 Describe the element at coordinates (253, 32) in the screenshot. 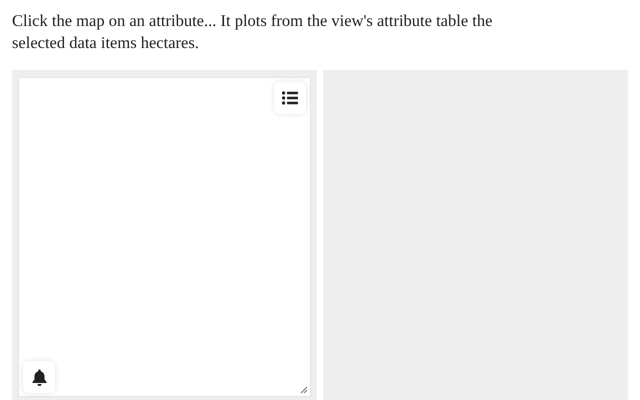

I see `intro-text: Click the map on an attribute... It plots from the view's attribute table the selected data items hectares.` at that location.